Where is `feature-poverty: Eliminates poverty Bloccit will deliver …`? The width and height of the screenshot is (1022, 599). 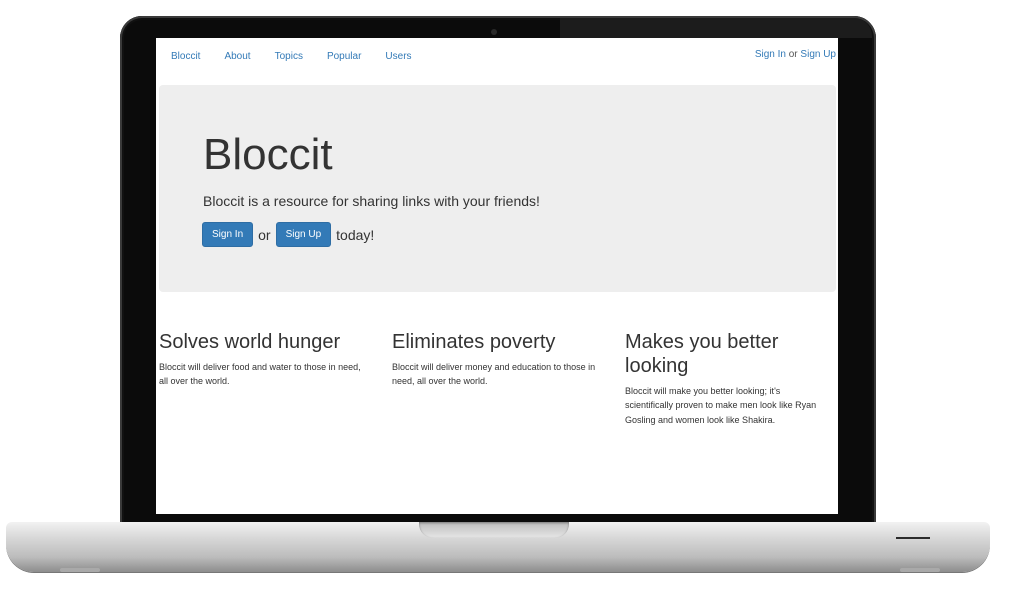 feature-poverty: Eliminates poverty Bloccit will deliver … is located at coordinates (497, 359).